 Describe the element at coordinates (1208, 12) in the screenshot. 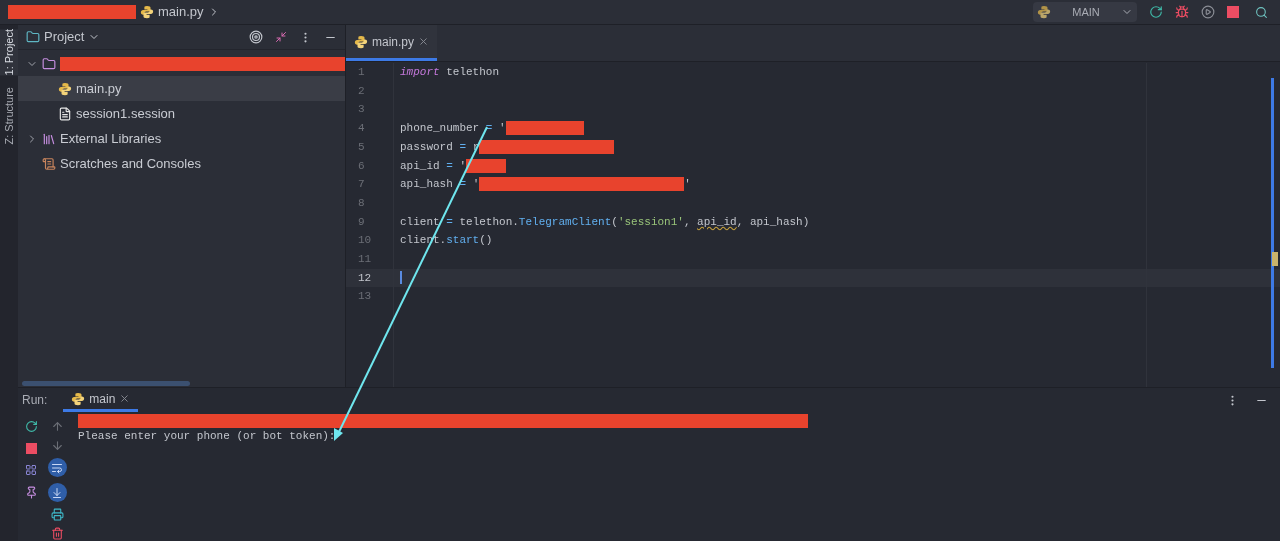

I see `play-circle-icon` at that location.